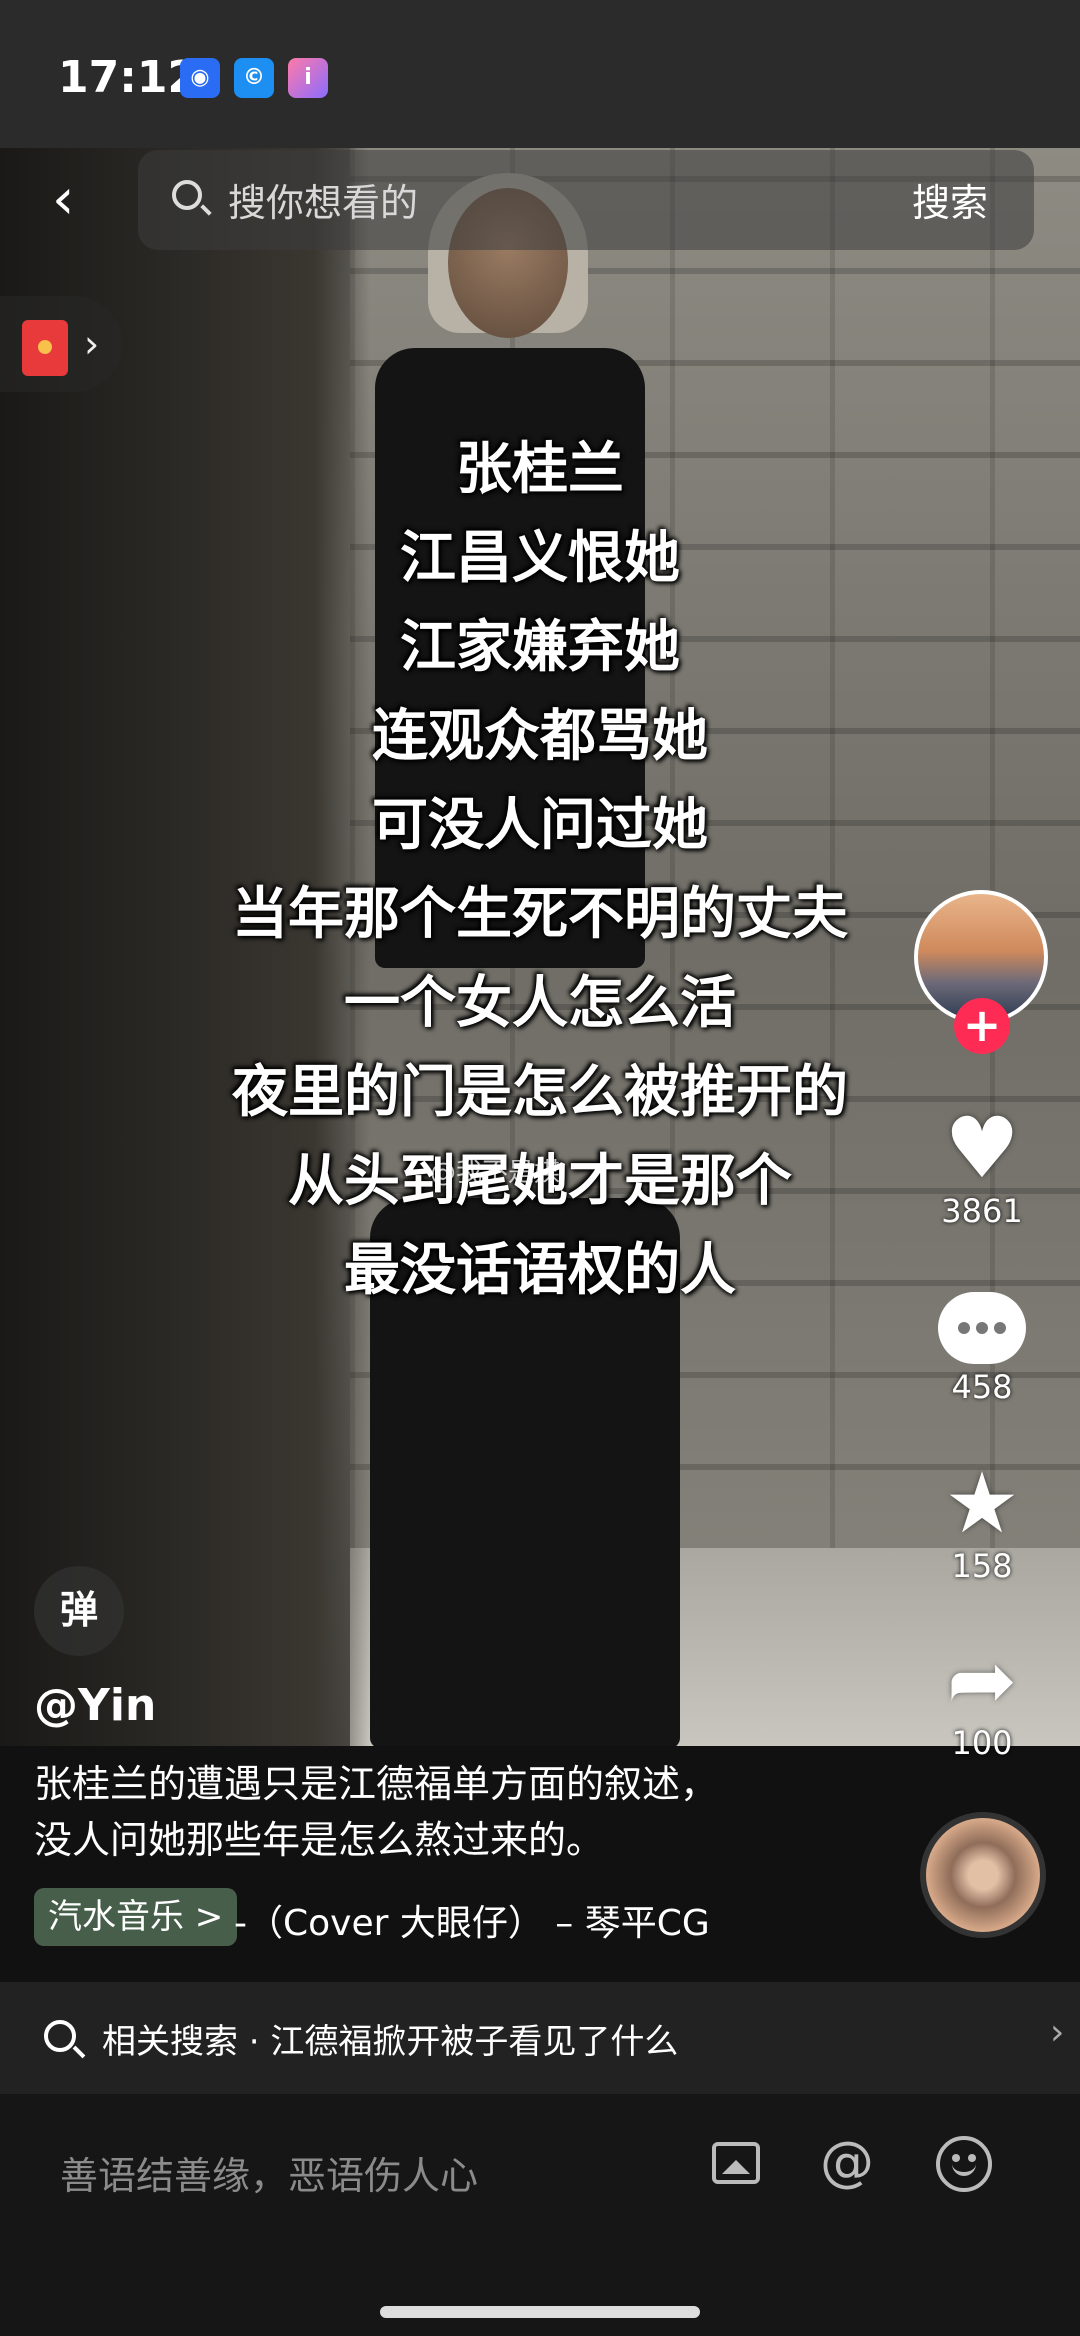 The width and height of the screenshot is (1080, 2336). What do you see at coordinates (540, 74) in the screenshot?
I see `status-bar: 17:12 ◉ © i` at bounding box center [540, 74].